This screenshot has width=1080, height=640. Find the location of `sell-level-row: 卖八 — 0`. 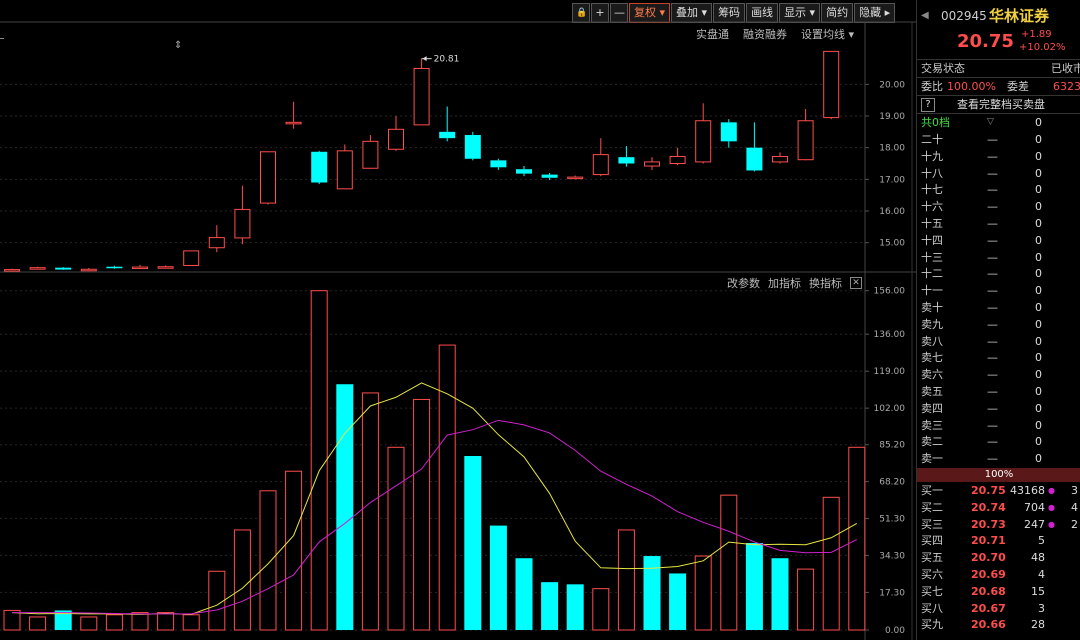

sell-level-row: 卖八 — 0 is located at coordinates (998, 341).